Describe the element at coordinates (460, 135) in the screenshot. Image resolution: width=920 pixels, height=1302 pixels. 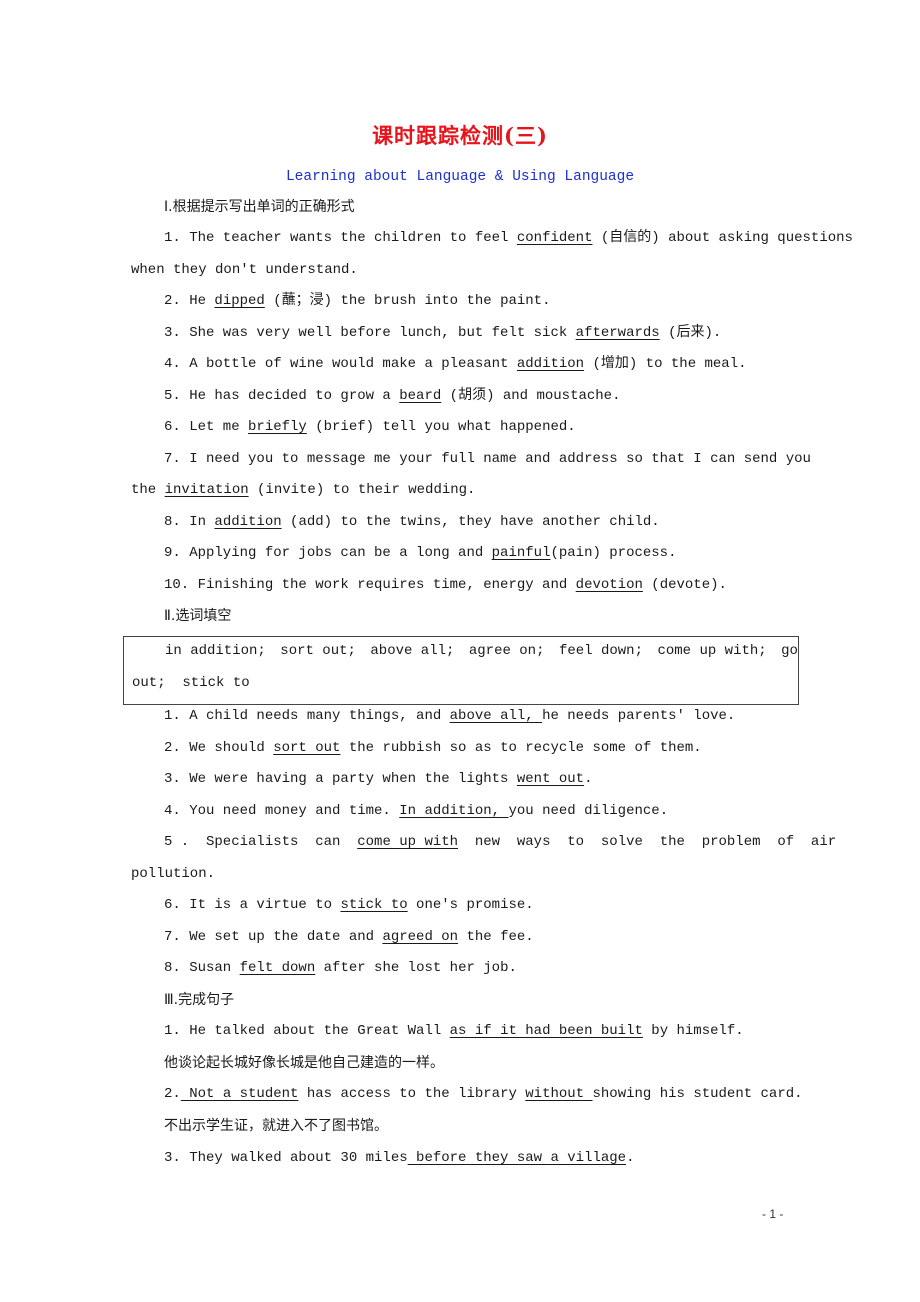
I see `page-title: 课时跟踪检测(三)` at that location.